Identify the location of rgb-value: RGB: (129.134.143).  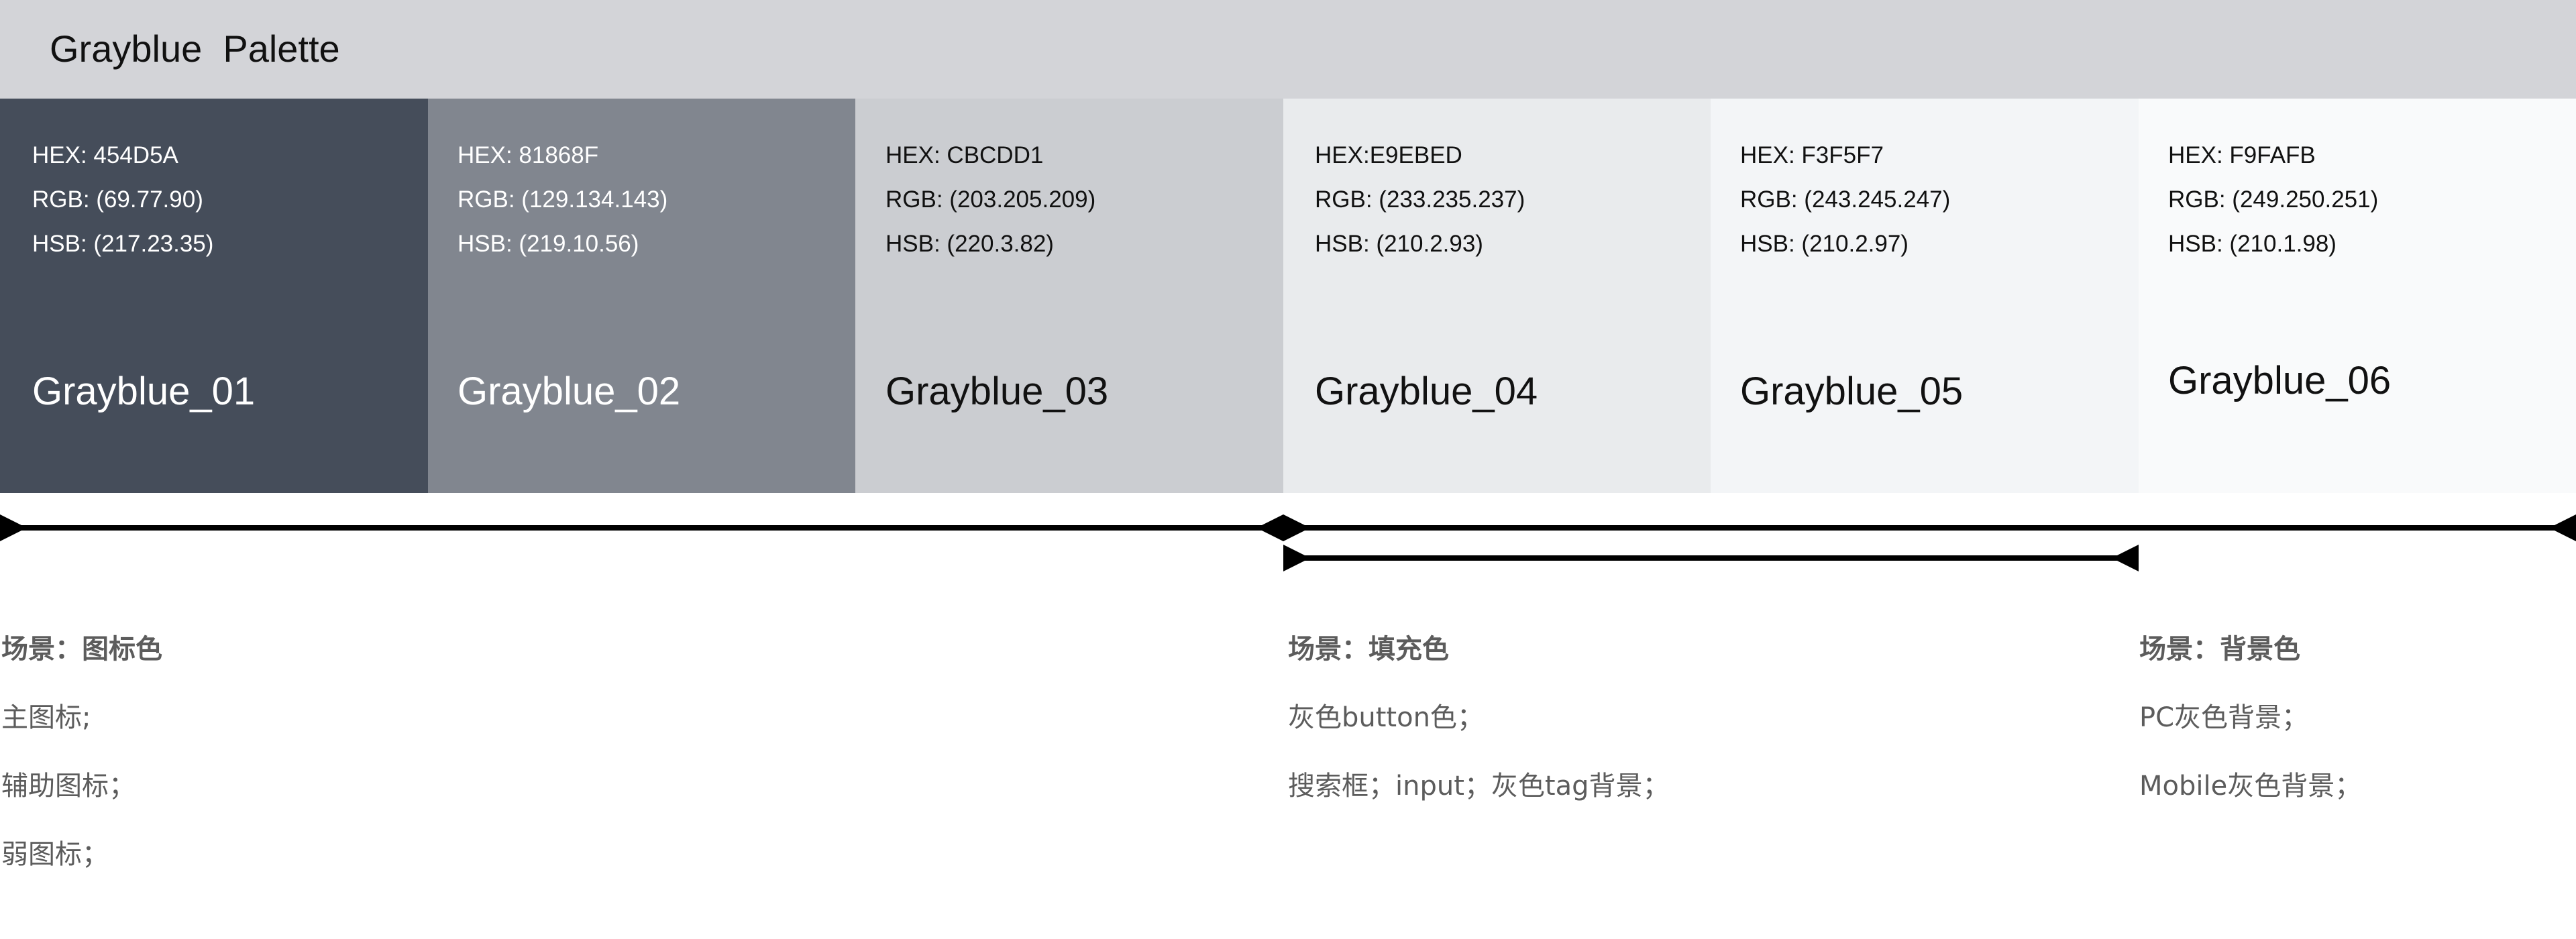
(563, 199).